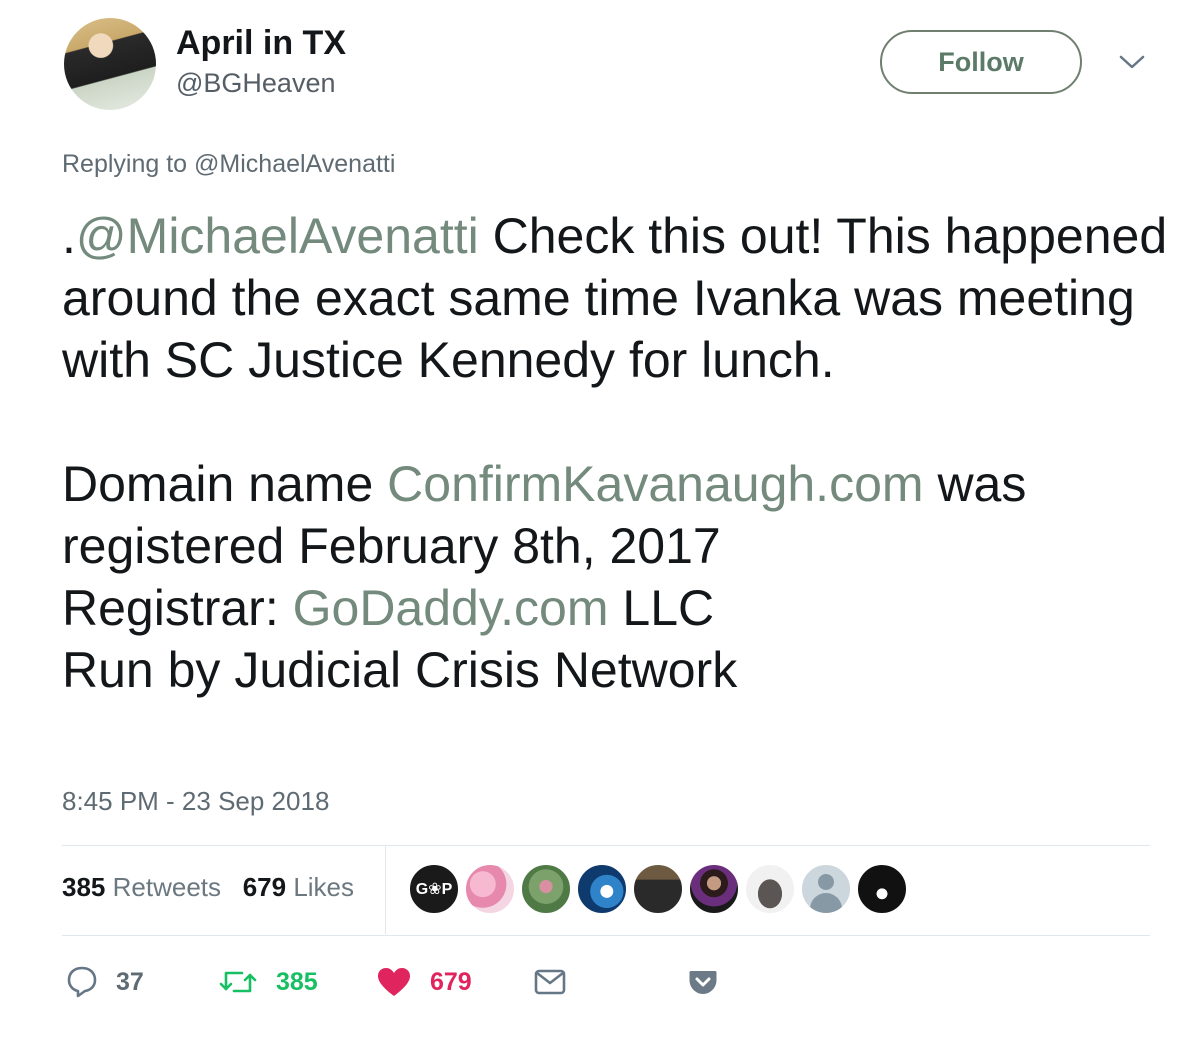 The width and height of the screenshot is (1200, 1048). I want to click on run-by-line: Run by Judicial Crisis Network, so click(400, 670).